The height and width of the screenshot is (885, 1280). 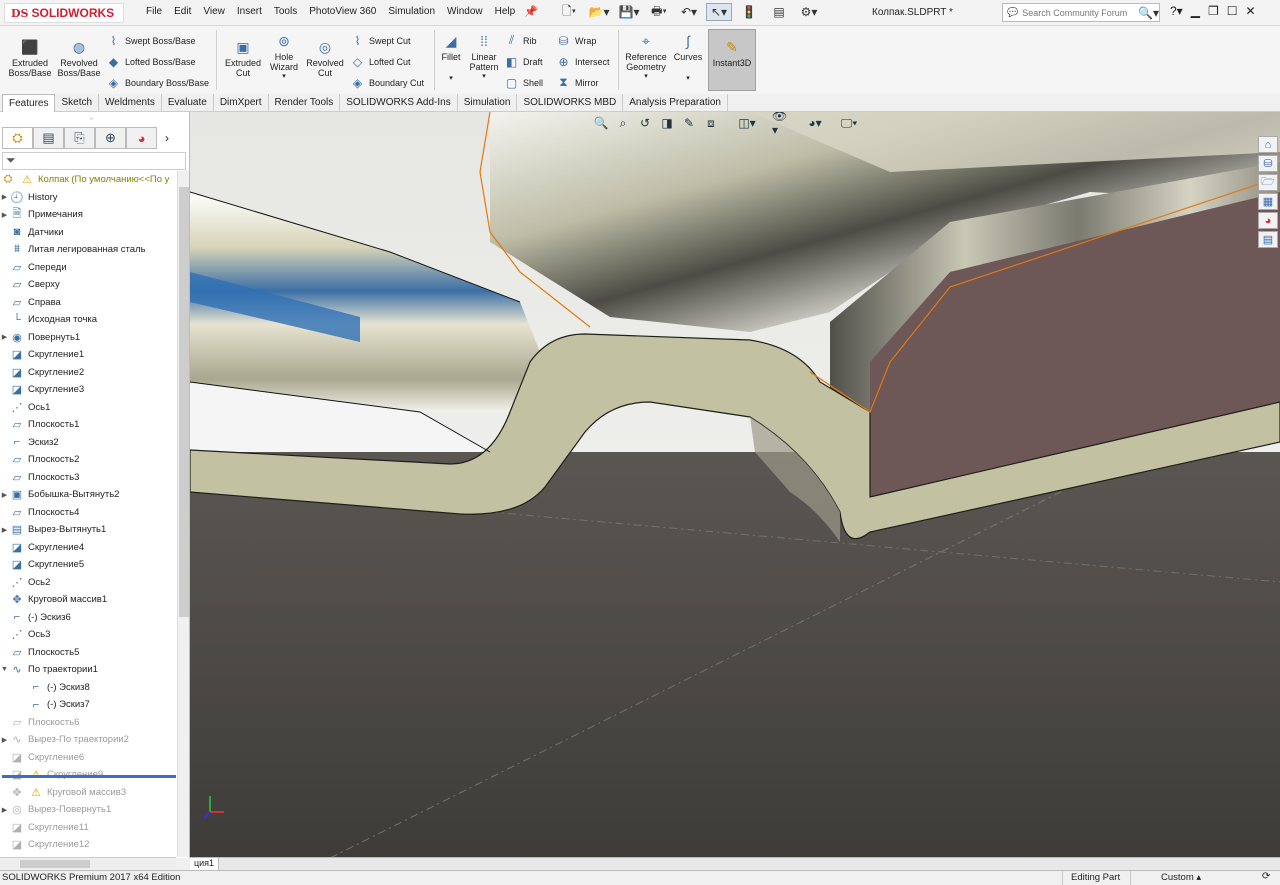 What do you see at coordinates (42, 564) in the screenshot?
I see `tree-item: ◪ Скругление5` at bounding box center [42, 564].